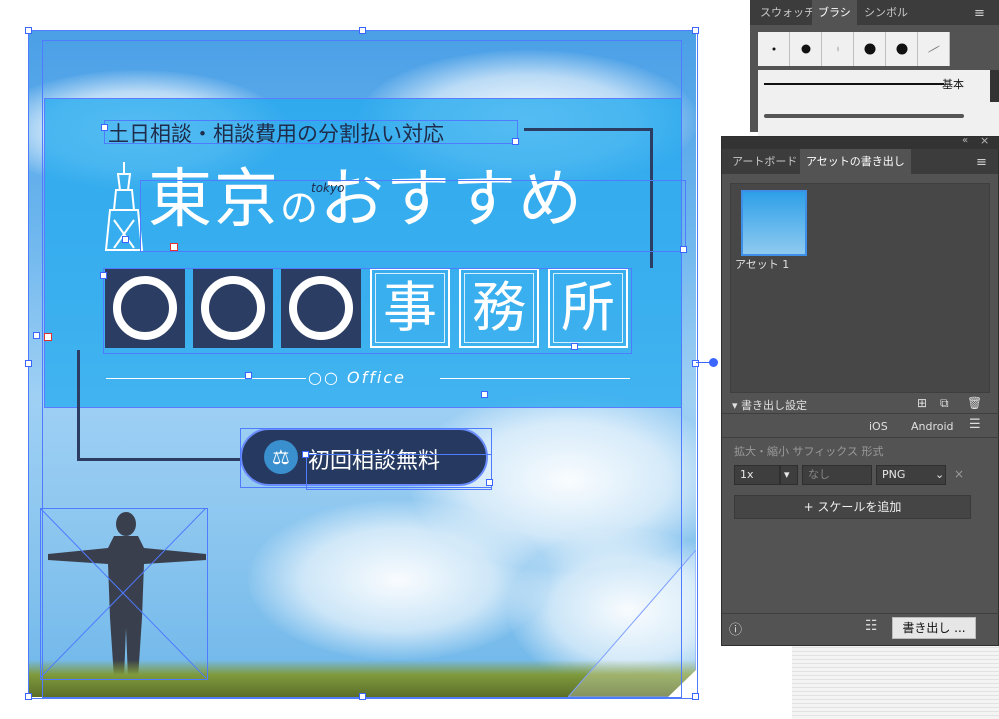 This screenshot has width=999, height=719. Describe the element at coordinates (774, 223) in the screenshot. I see `asset-thumbnail` at that location.